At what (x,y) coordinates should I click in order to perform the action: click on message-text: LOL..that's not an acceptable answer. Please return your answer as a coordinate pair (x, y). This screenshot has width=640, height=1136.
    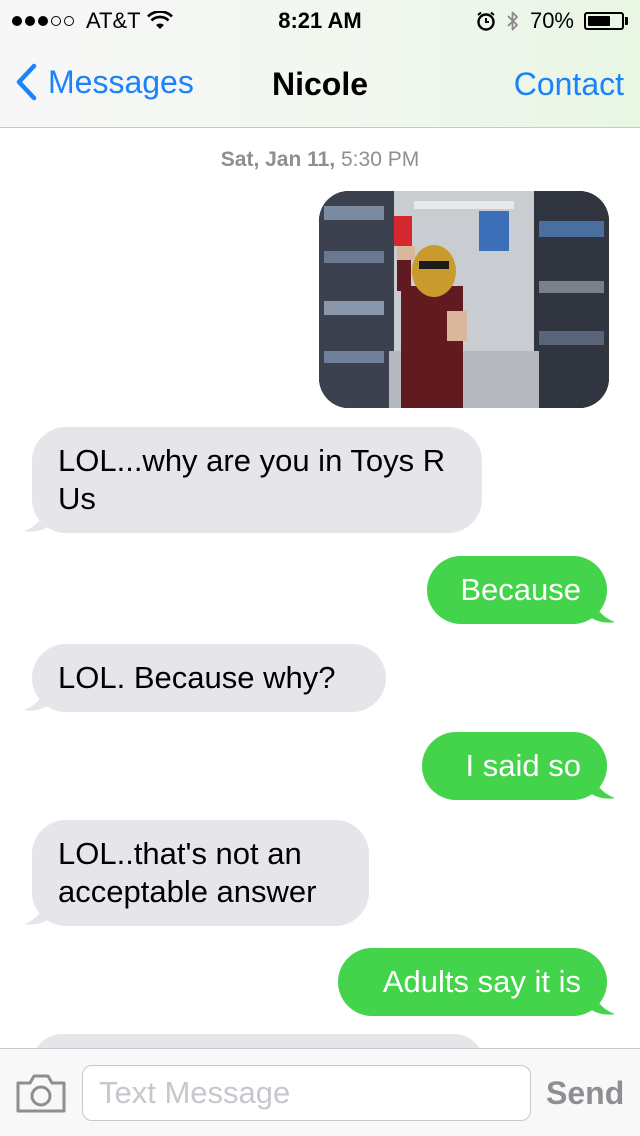
    Looking at the image, I should click on (187, 872).